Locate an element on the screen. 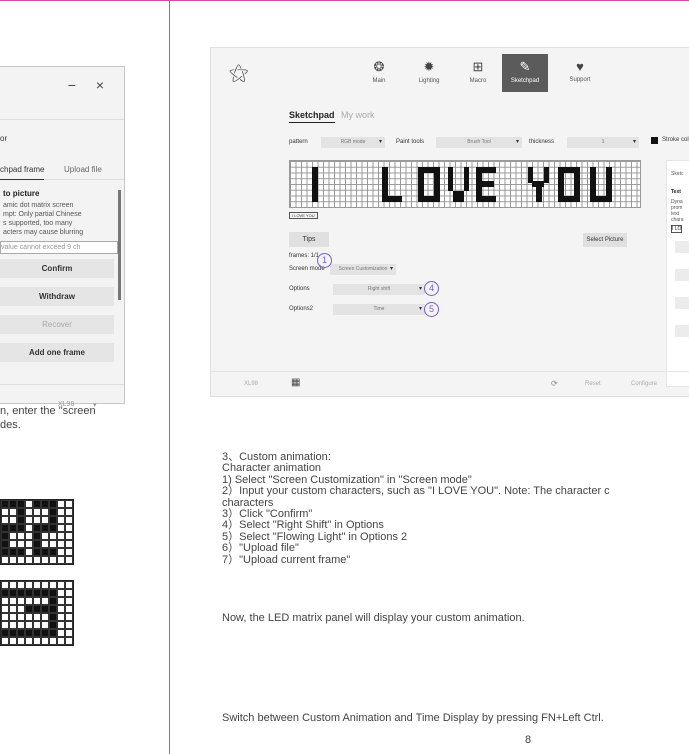  panel-input: I LO is located at coordinates (677, 229).